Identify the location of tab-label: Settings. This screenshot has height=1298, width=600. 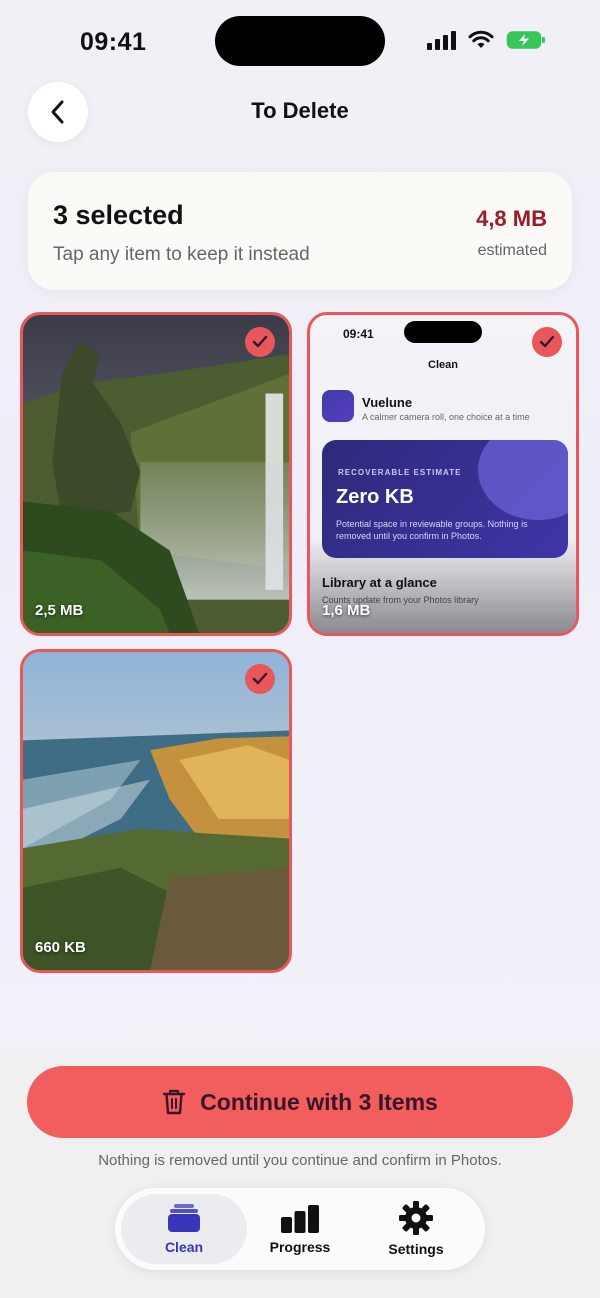
(416, 1249).